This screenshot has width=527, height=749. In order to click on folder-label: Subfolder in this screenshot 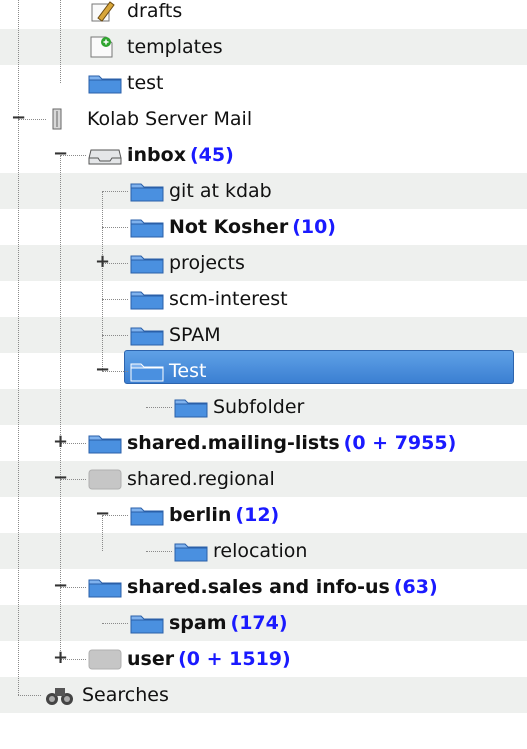, I will do `click(259, 407)`.